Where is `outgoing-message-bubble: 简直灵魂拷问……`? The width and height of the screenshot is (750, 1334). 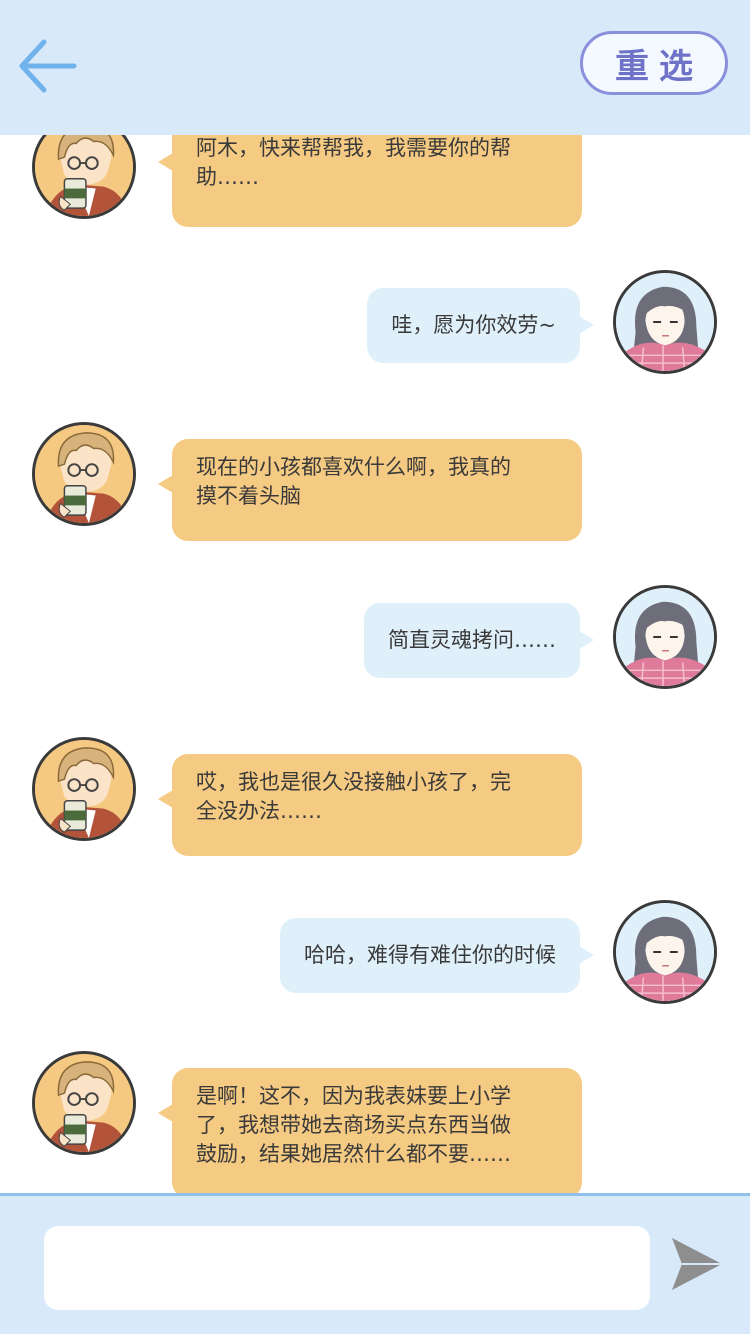
outgoing-message-bubble: 简直灵魂拷问…… is located at coordinates (479, 640).